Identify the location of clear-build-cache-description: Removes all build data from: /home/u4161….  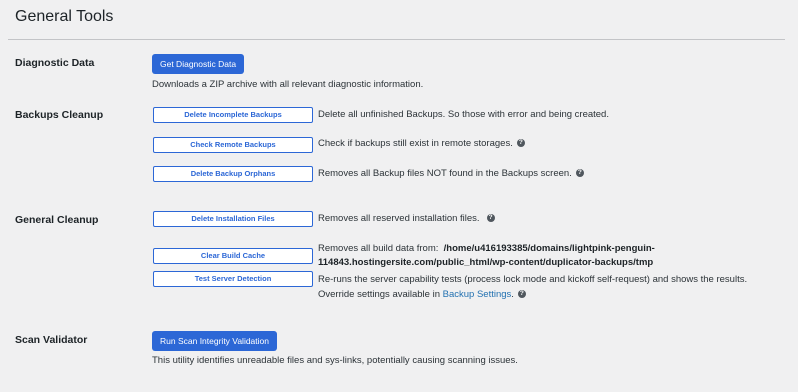
(486, 249).